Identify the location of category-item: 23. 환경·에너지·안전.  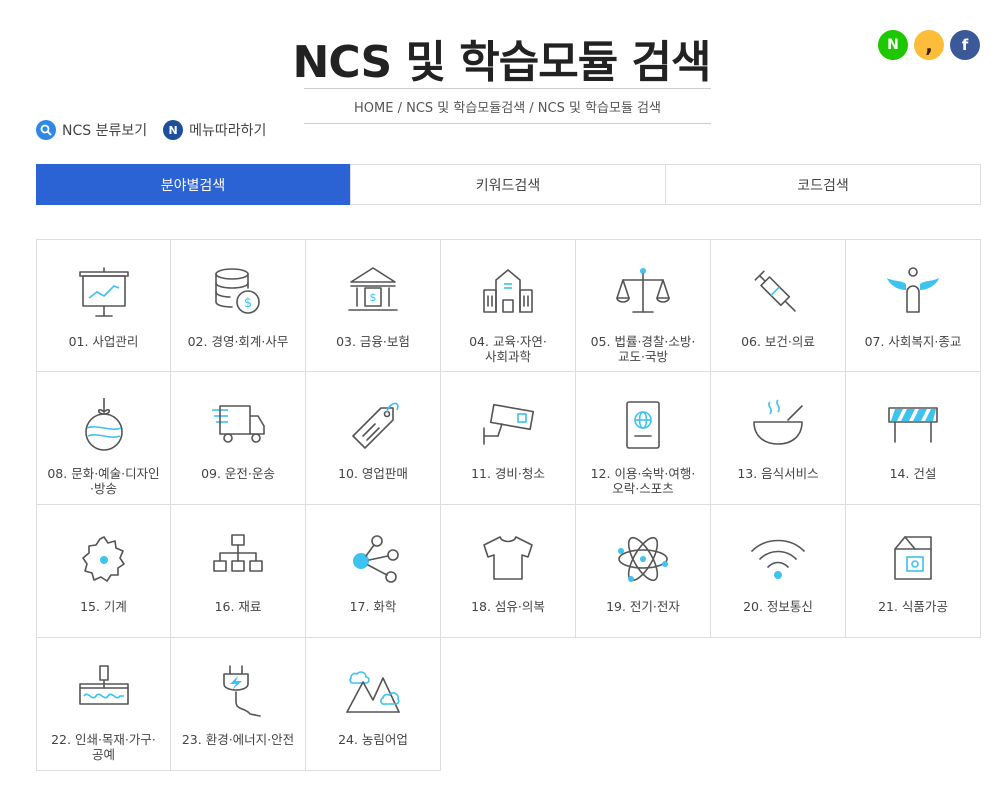
(238, 704).